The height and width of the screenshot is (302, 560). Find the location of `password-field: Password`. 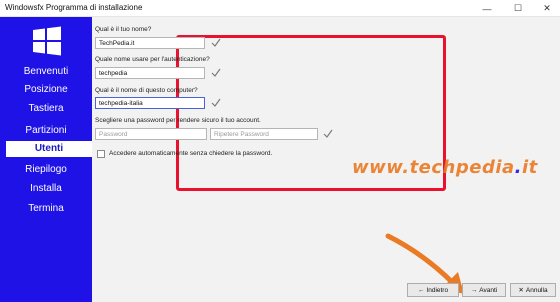

password-field: Password is located at coordinates (151, 134).